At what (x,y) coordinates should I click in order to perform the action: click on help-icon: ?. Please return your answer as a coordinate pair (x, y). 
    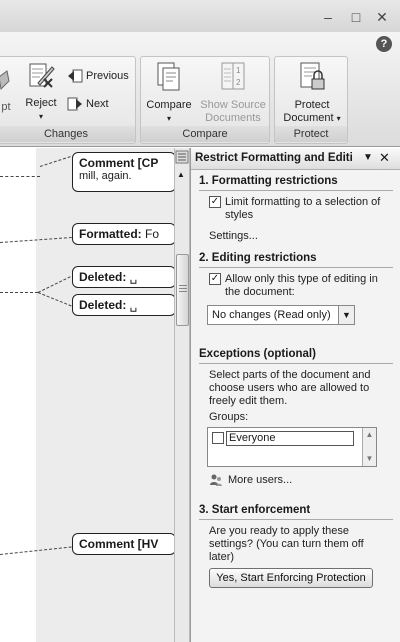
    Looking at the image, I should click on (384, 44).